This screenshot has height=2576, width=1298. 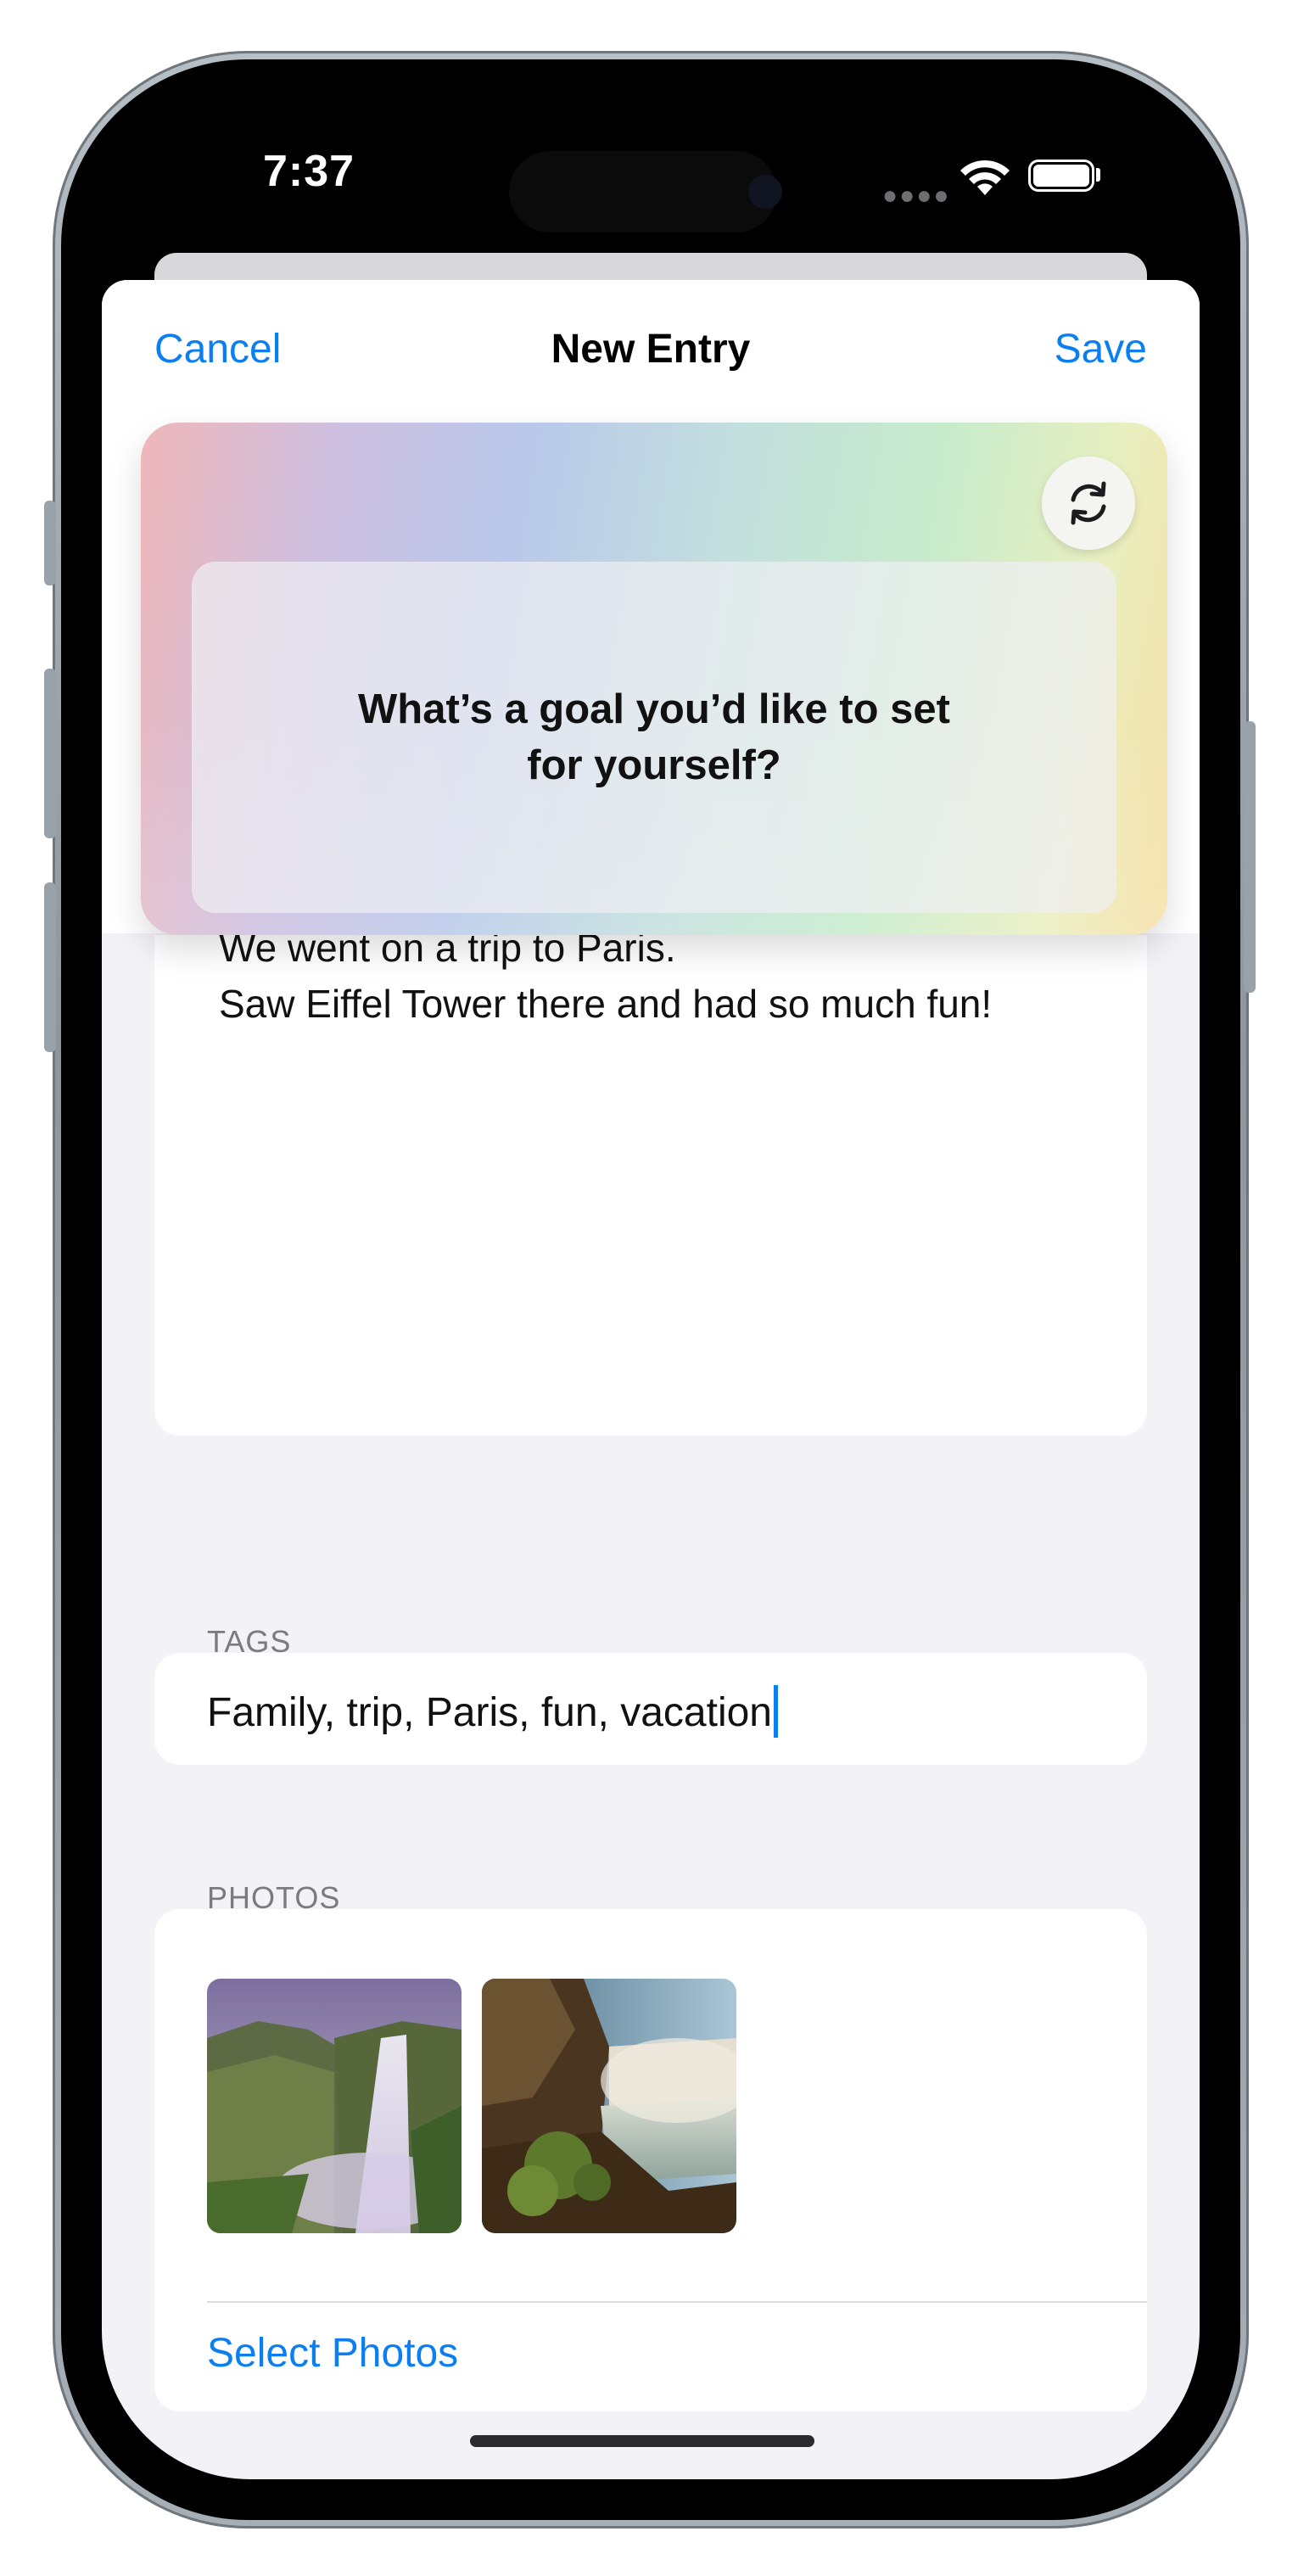 I want to click on volume-up-button, so click(x=50, y=753).